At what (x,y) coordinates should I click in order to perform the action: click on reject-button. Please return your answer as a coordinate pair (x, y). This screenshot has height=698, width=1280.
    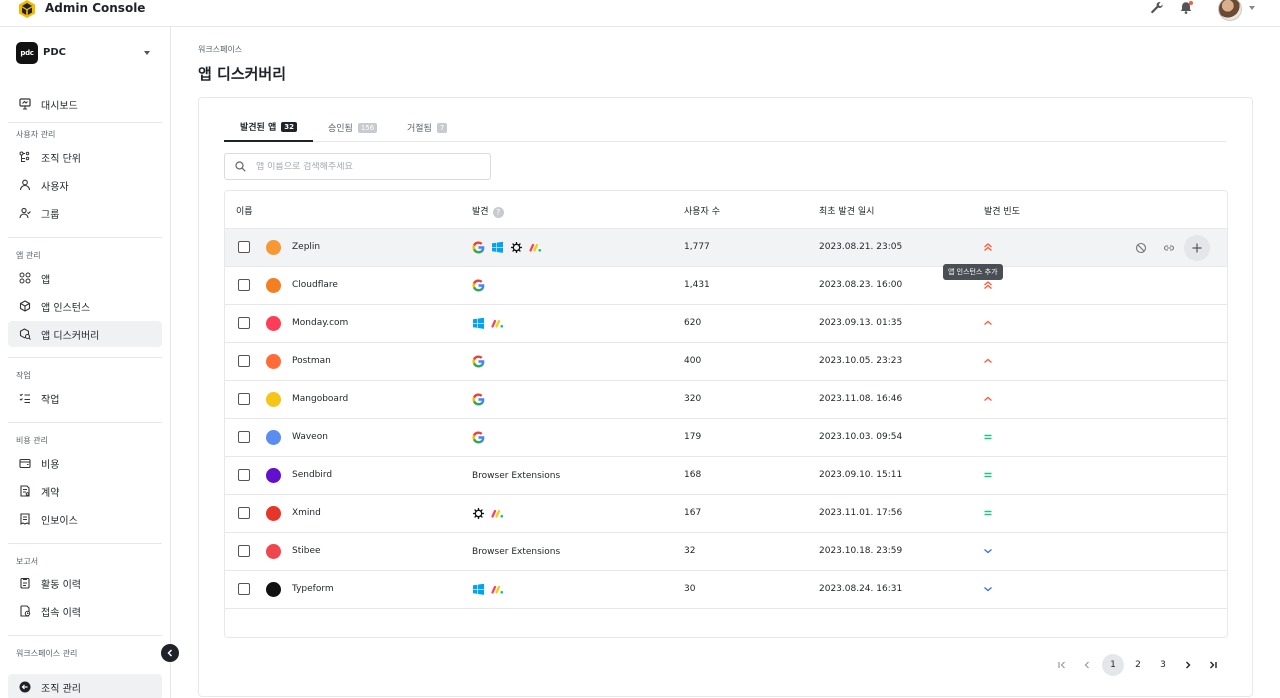
    Looking at the image, I should click on (1141, 248).